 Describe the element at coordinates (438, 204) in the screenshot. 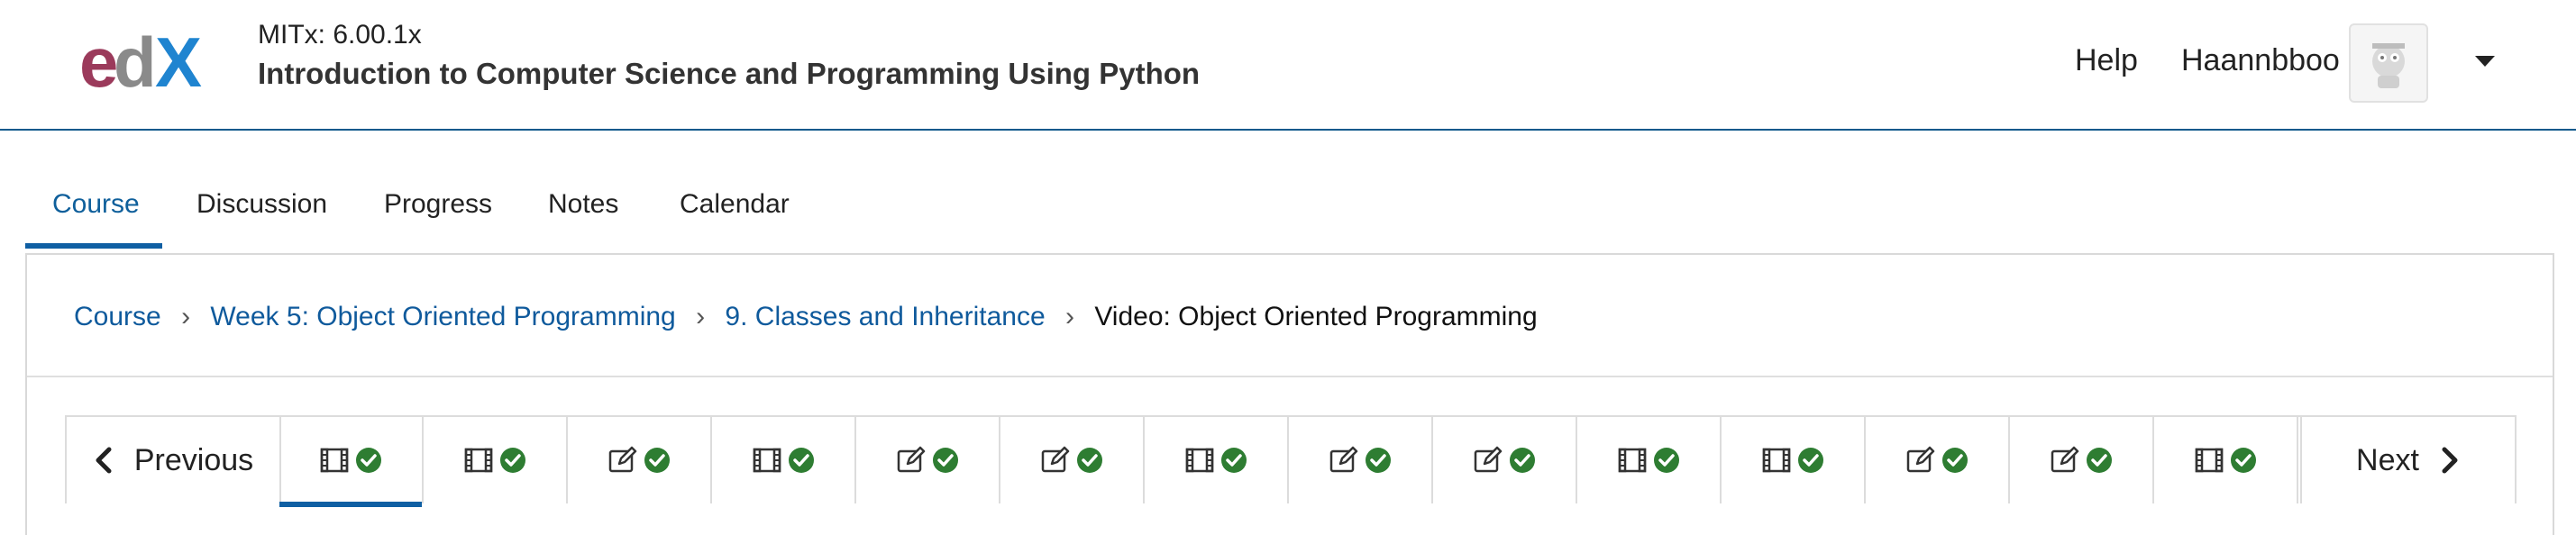

I see `tab-progress: Progress` at that location.